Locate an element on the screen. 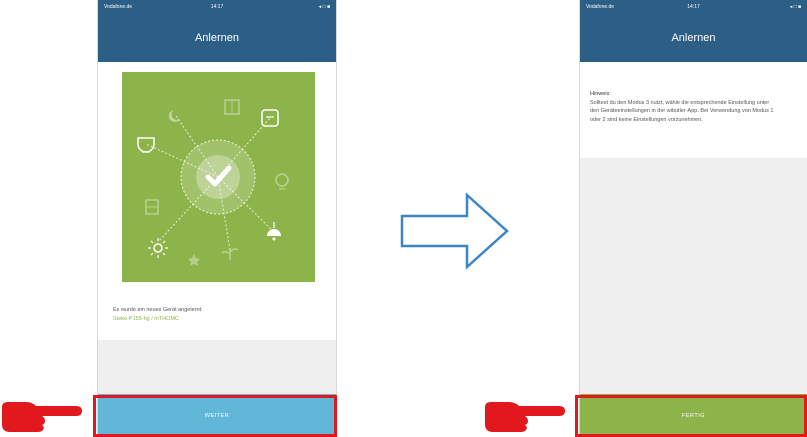 The image size is (807, 437). star-icon is located at coordinates (194, 260).